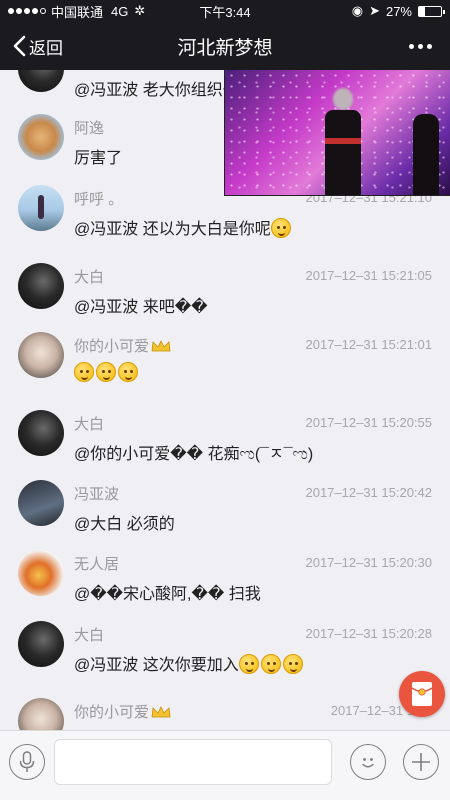  Describe the element at coordinates (89, 128) in the screenshot. I see `sender-name: 阿逸` at that location.